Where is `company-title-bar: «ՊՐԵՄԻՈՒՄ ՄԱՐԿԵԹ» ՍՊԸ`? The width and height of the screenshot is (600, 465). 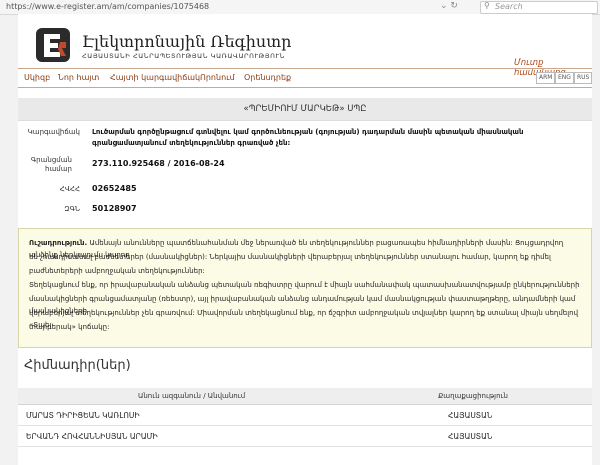
company-title-bar: «ՊՐԵՄԻՈՒՄ ՄԱՐԿԵԹ» ՍՊԸ is located at coordinates (305, 109).